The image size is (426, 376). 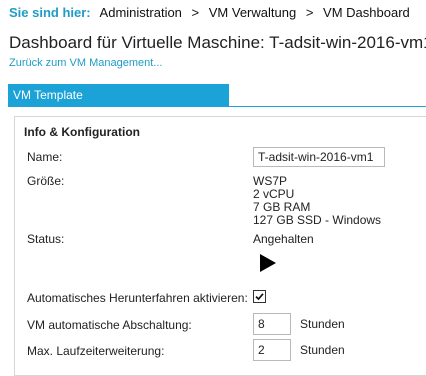 I want to click on tab-vm-template: VM Template, so click(x=118, y=95).